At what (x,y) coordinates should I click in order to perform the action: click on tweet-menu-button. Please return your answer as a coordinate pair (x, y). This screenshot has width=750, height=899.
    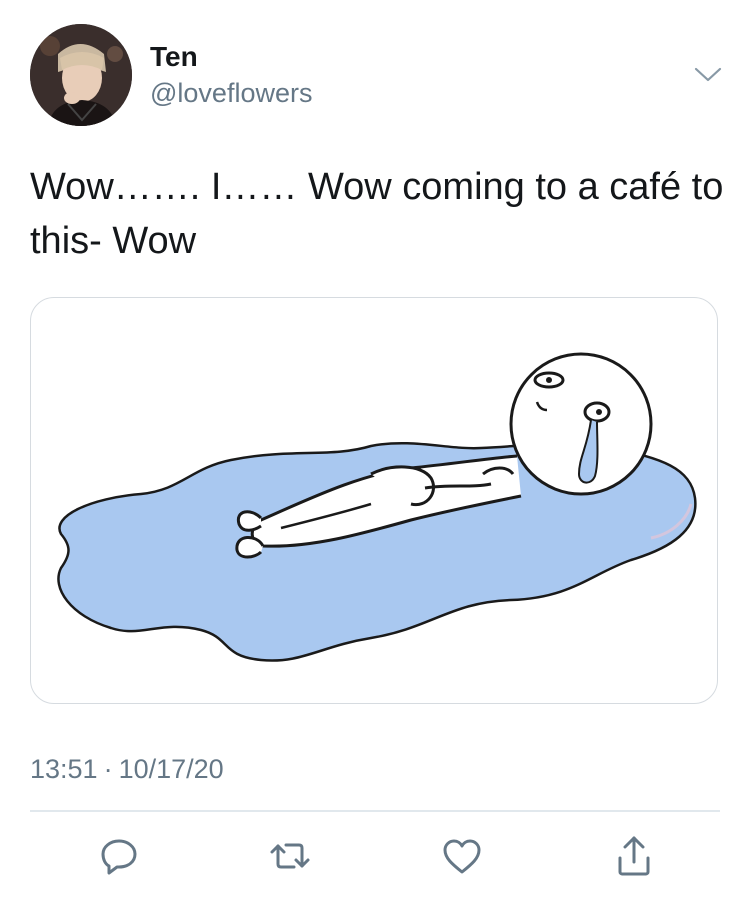
    Looking at the image, I should click on (708, 75).